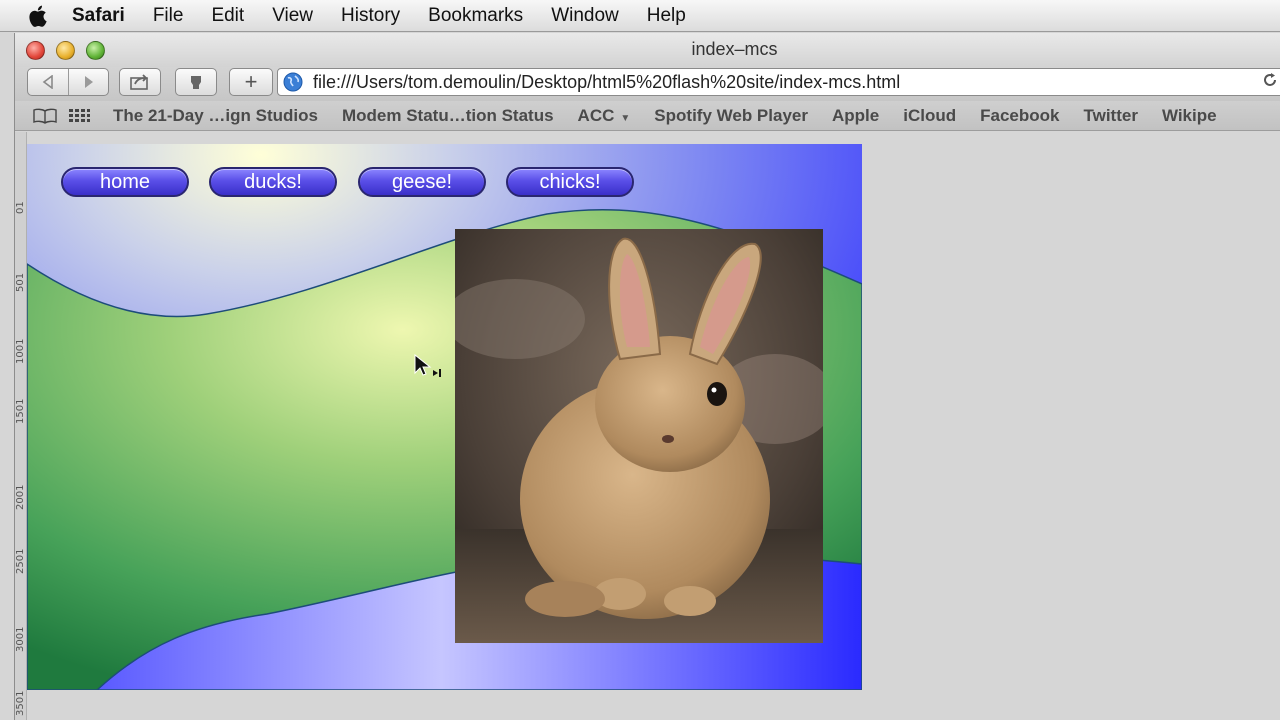 This screenshot has height=720, width=1280. I want to click on mouse-cursor-icon, so click(429, 369).